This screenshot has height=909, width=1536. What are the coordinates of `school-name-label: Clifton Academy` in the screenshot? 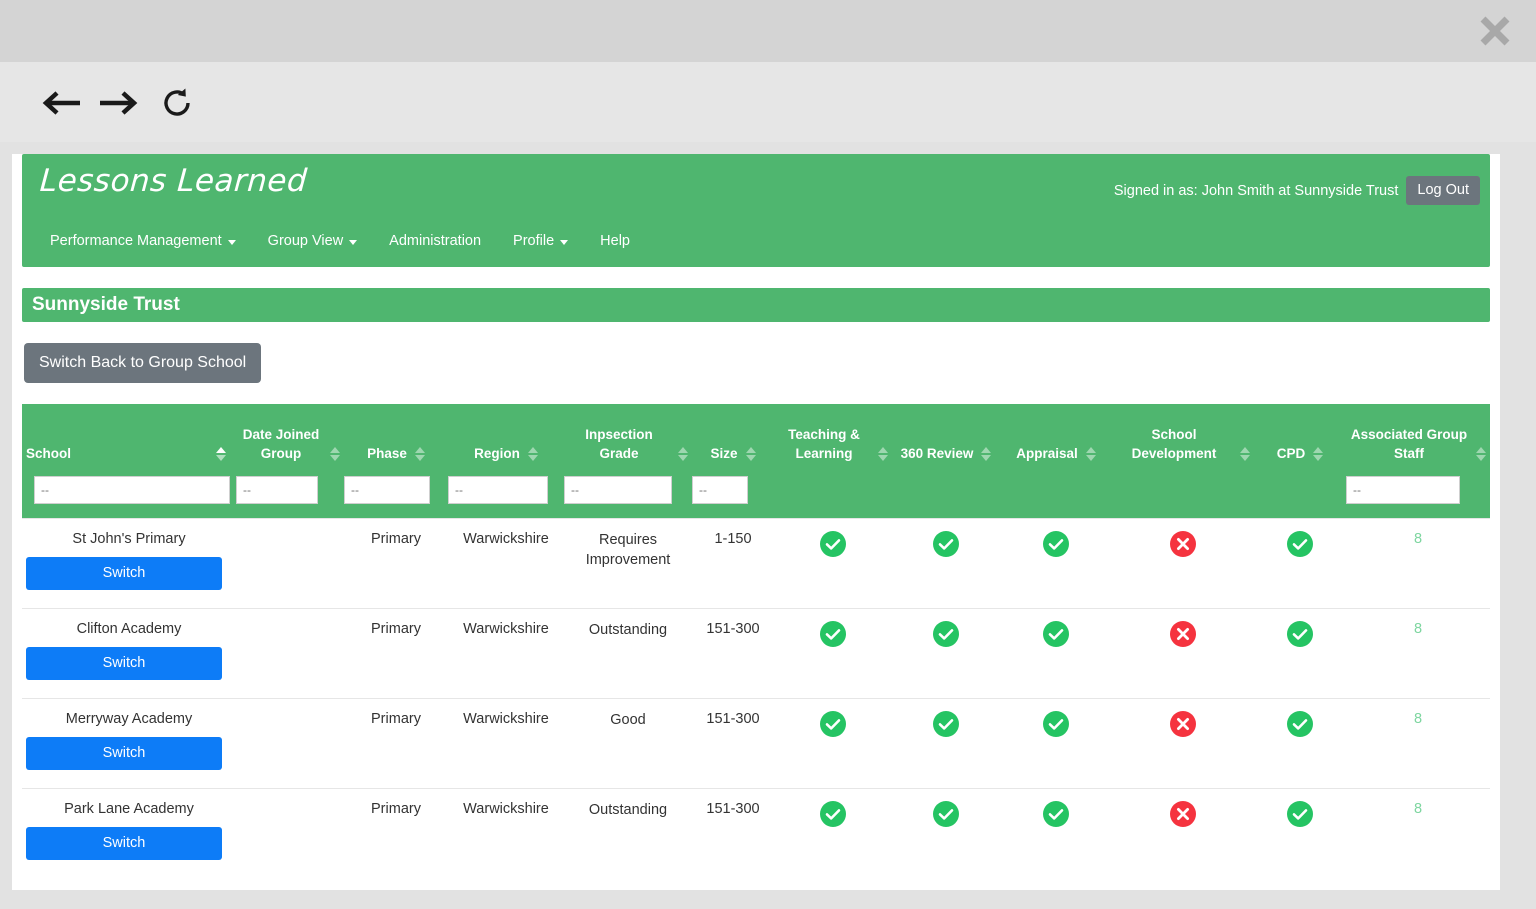 It's located at (129, 629).